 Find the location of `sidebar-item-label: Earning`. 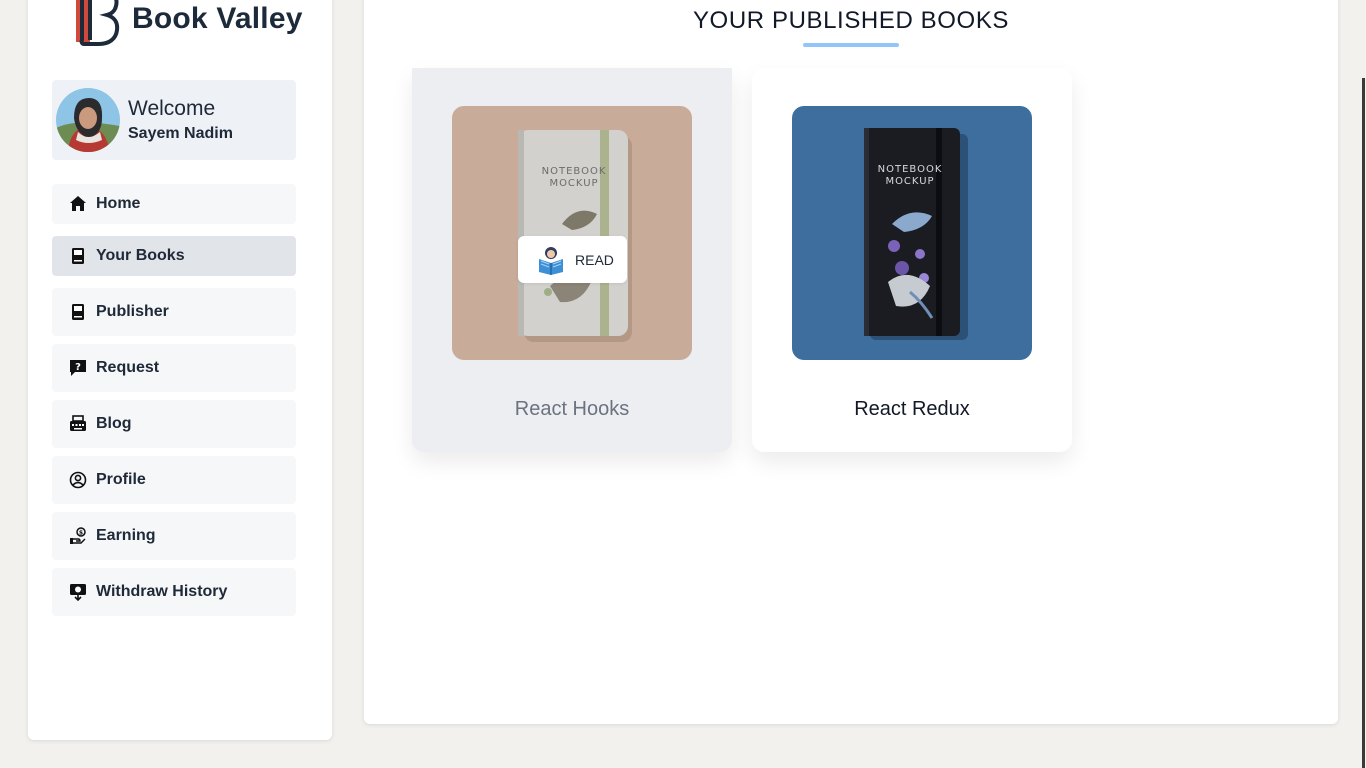

sidebar-item-label: Earning is located at coordinates (126, 535).